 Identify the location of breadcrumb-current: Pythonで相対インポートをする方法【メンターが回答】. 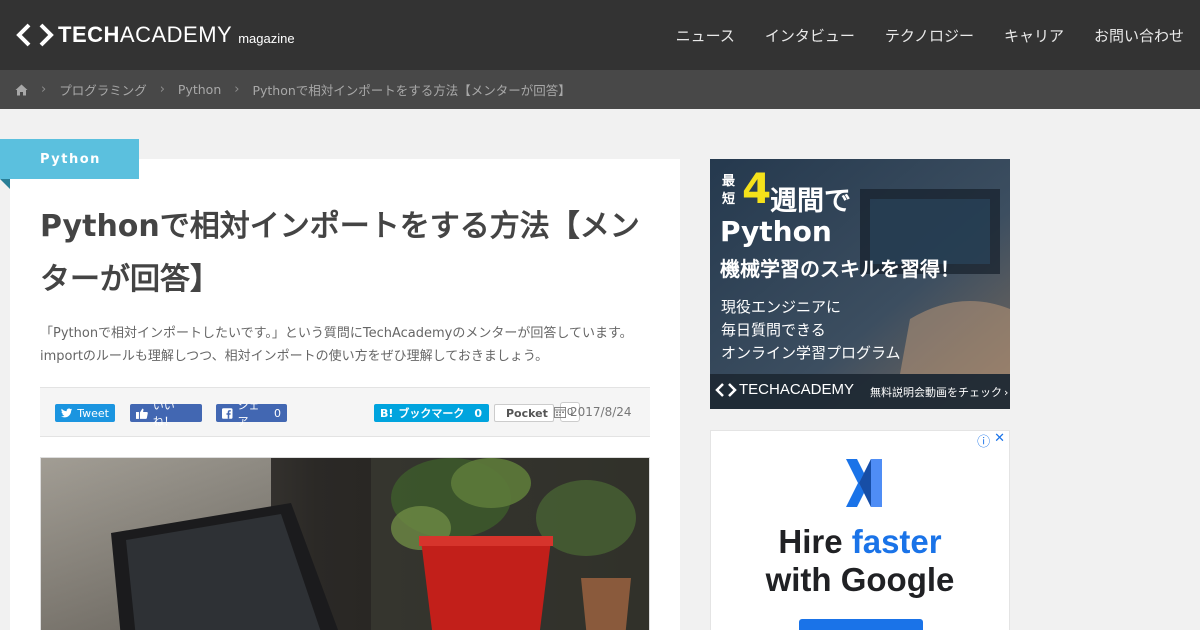
(411, 90).